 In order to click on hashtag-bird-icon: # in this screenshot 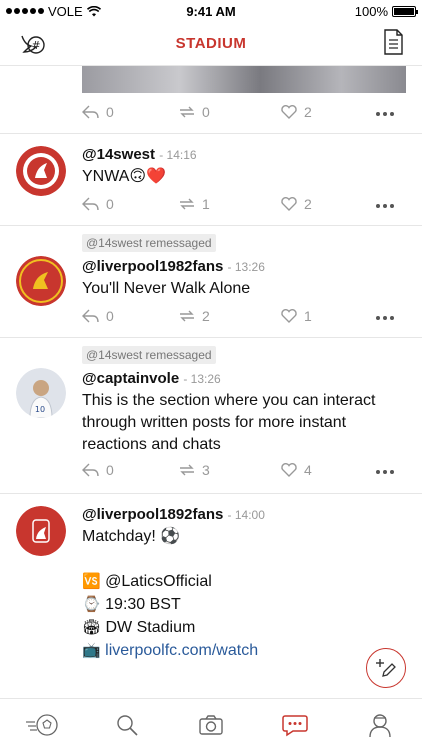, I will do `click(32, 44)`.